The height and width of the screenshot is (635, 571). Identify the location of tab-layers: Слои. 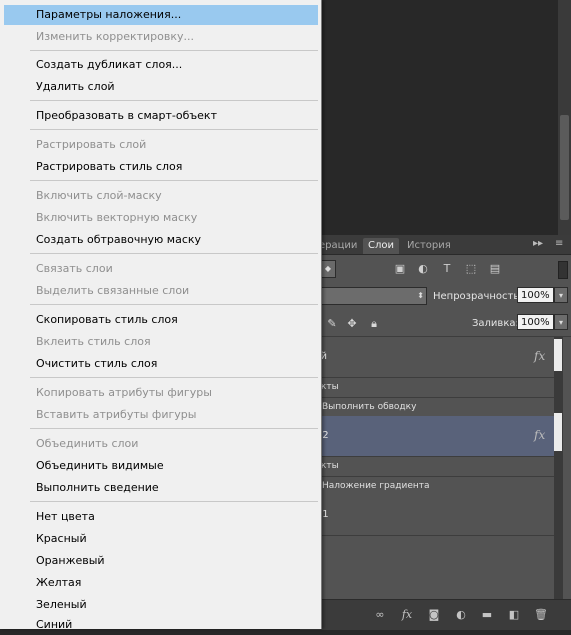
(381, 246).